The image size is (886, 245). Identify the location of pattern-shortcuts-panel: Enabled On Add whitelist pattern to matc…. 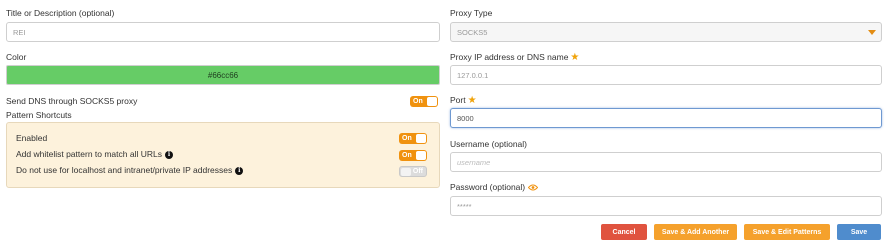
(223, 155).